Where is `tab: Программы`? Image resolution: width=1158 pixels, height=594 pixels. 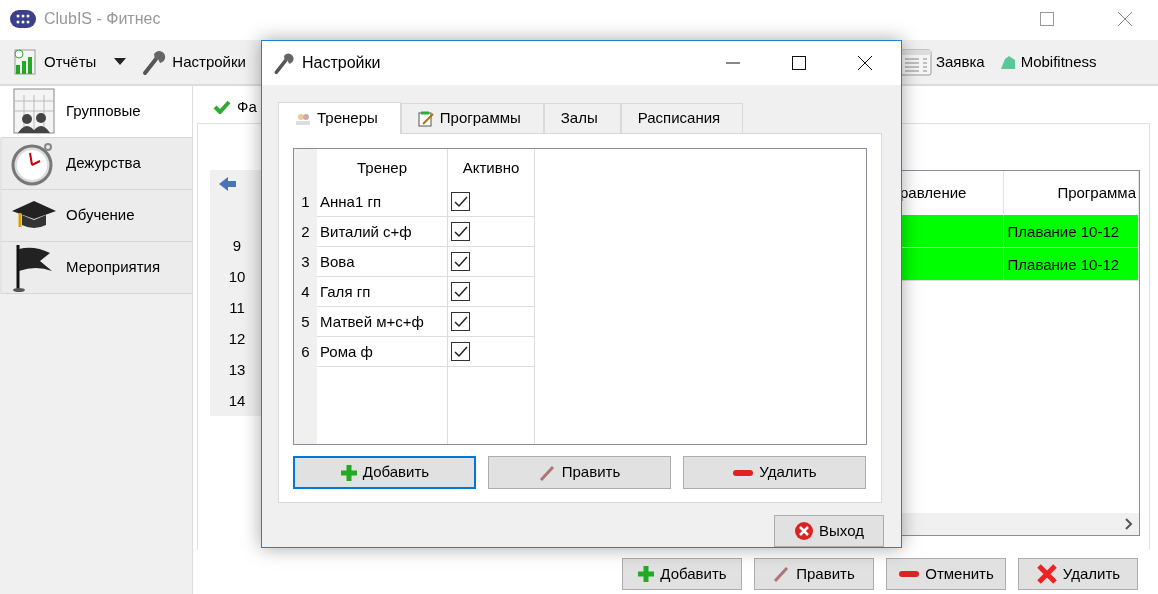
tab: Программы is located at coordinates (472, 118).